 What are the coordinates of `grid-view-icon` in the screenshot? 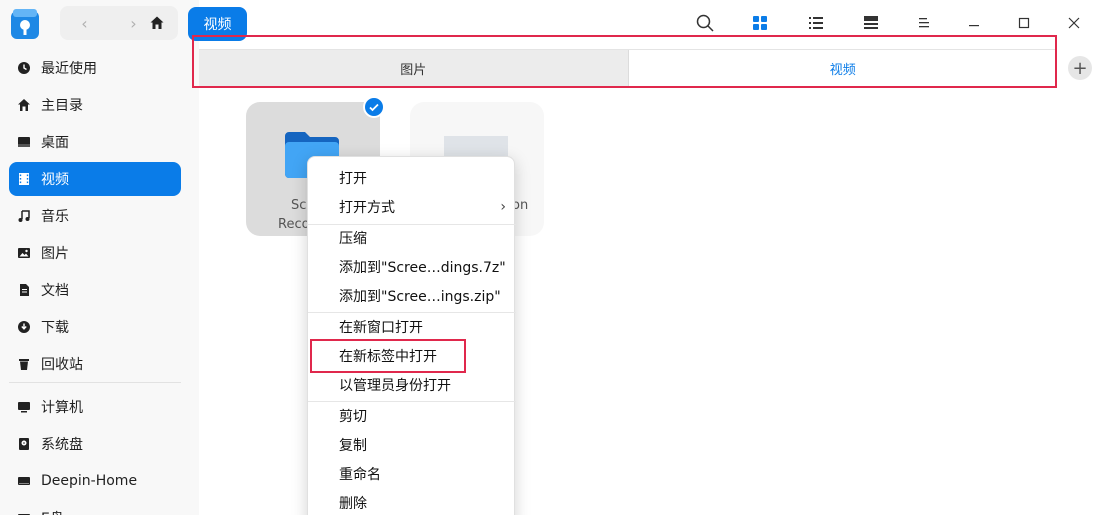 It's located at (760, 23).